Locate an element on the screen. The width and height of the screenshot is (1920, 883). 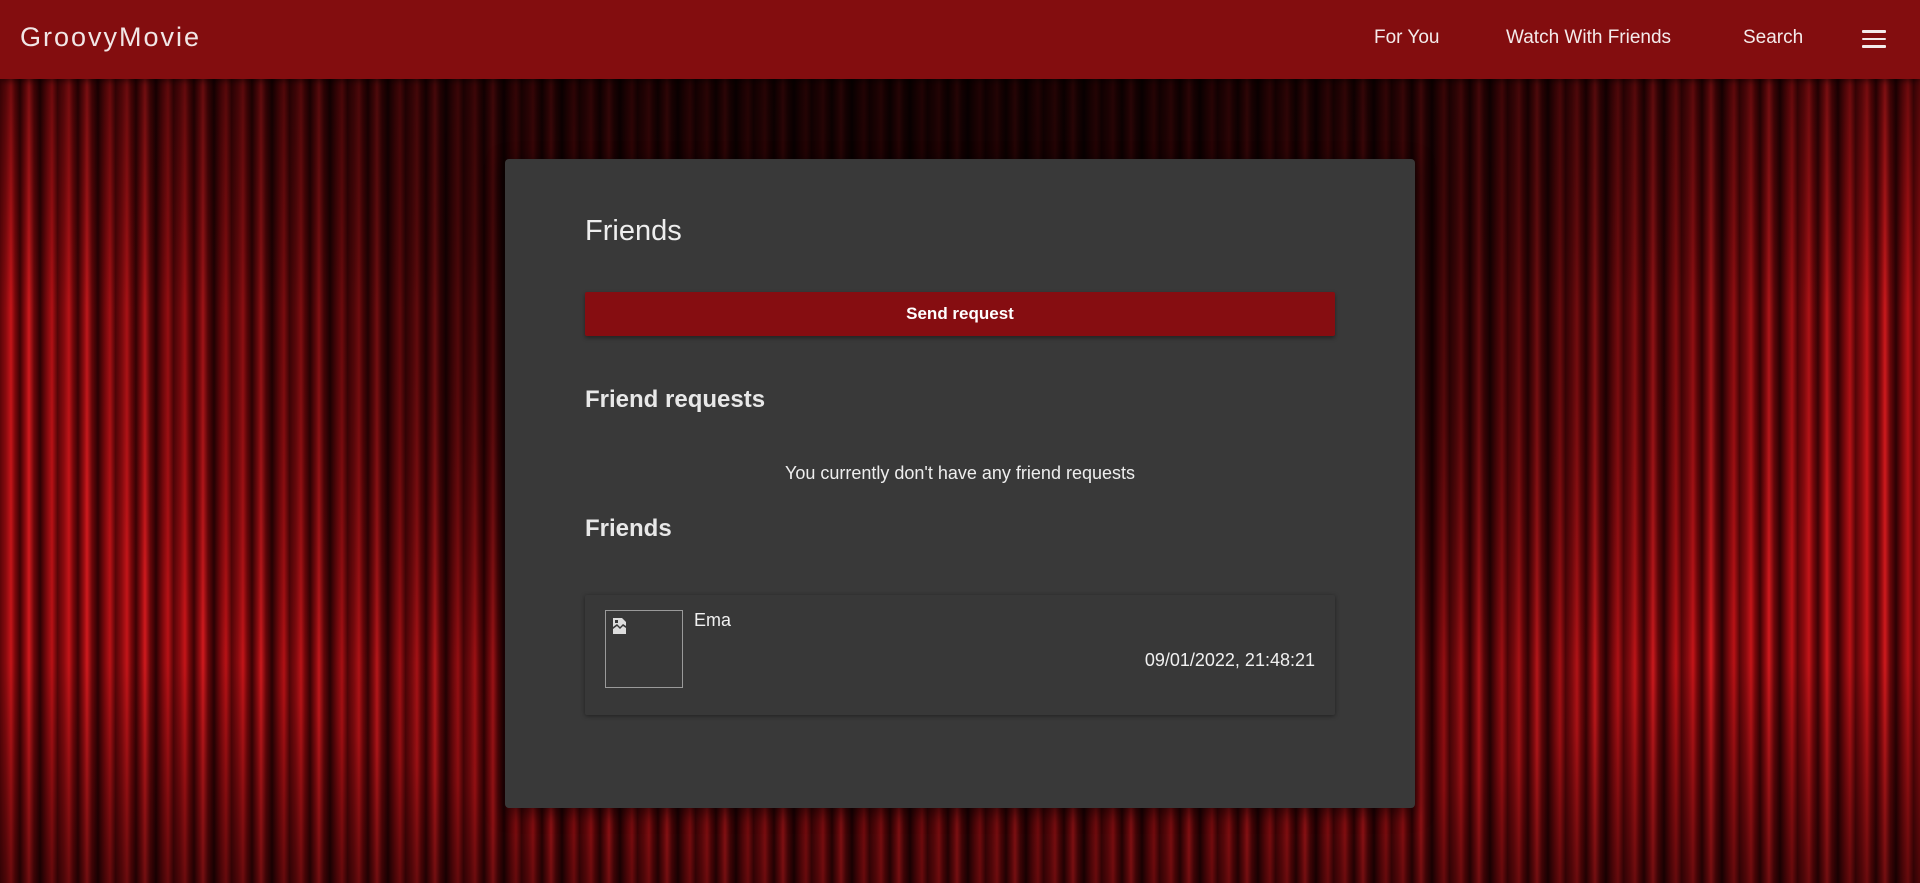
broken-image-icon is located at coordinates (619, 626).